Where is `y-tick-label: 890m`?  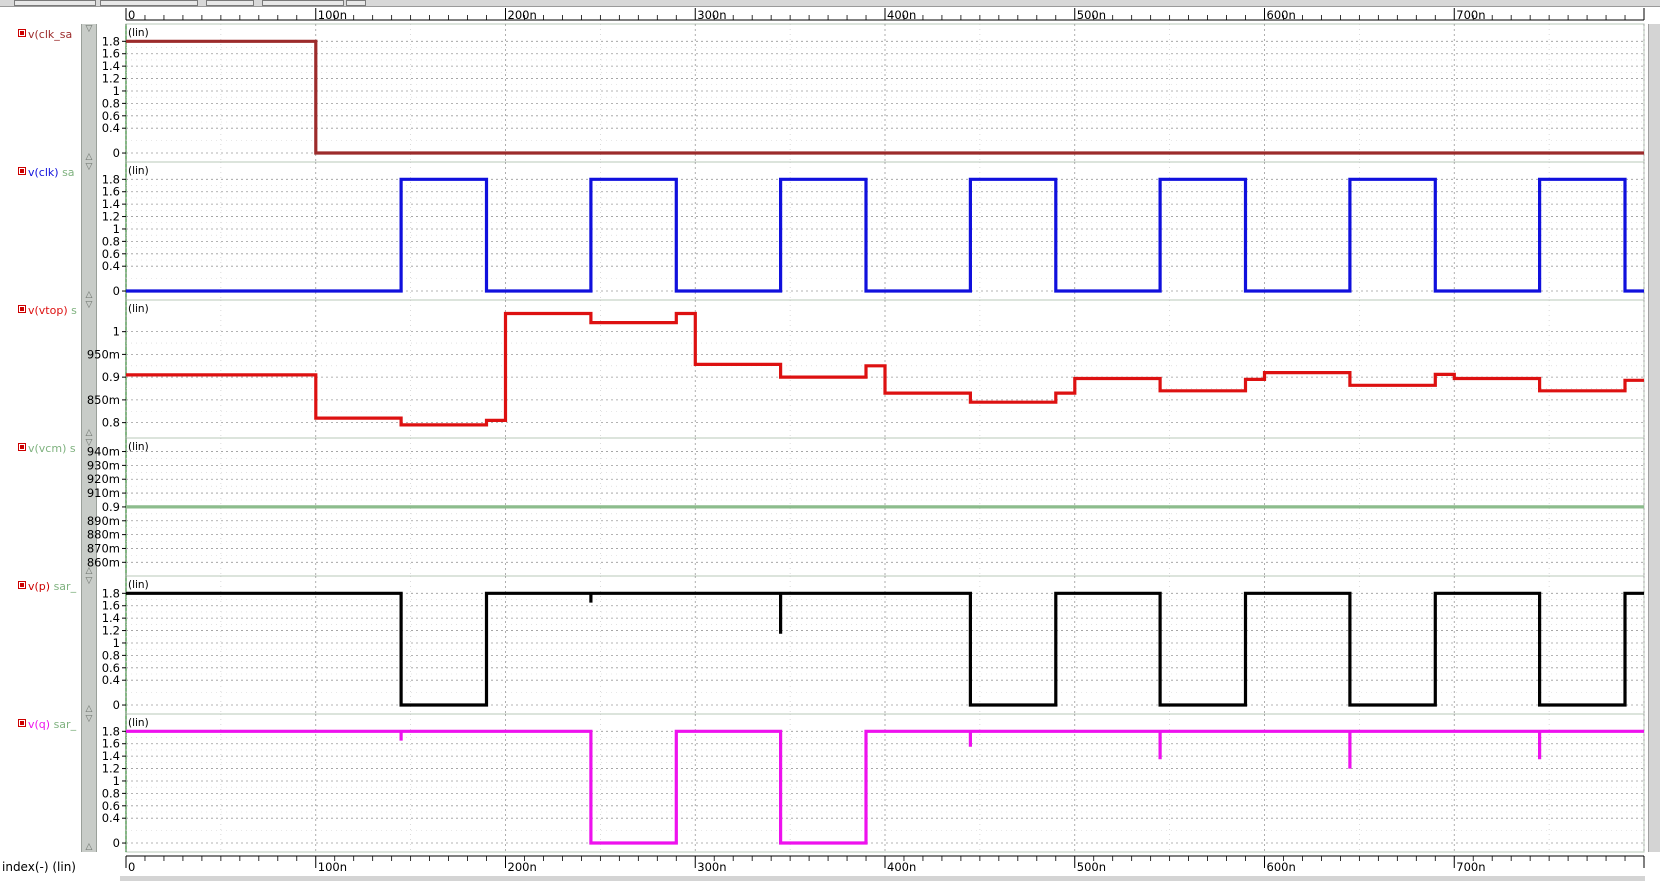
y-tick-label: 890m is located at coordinates (103, 521).